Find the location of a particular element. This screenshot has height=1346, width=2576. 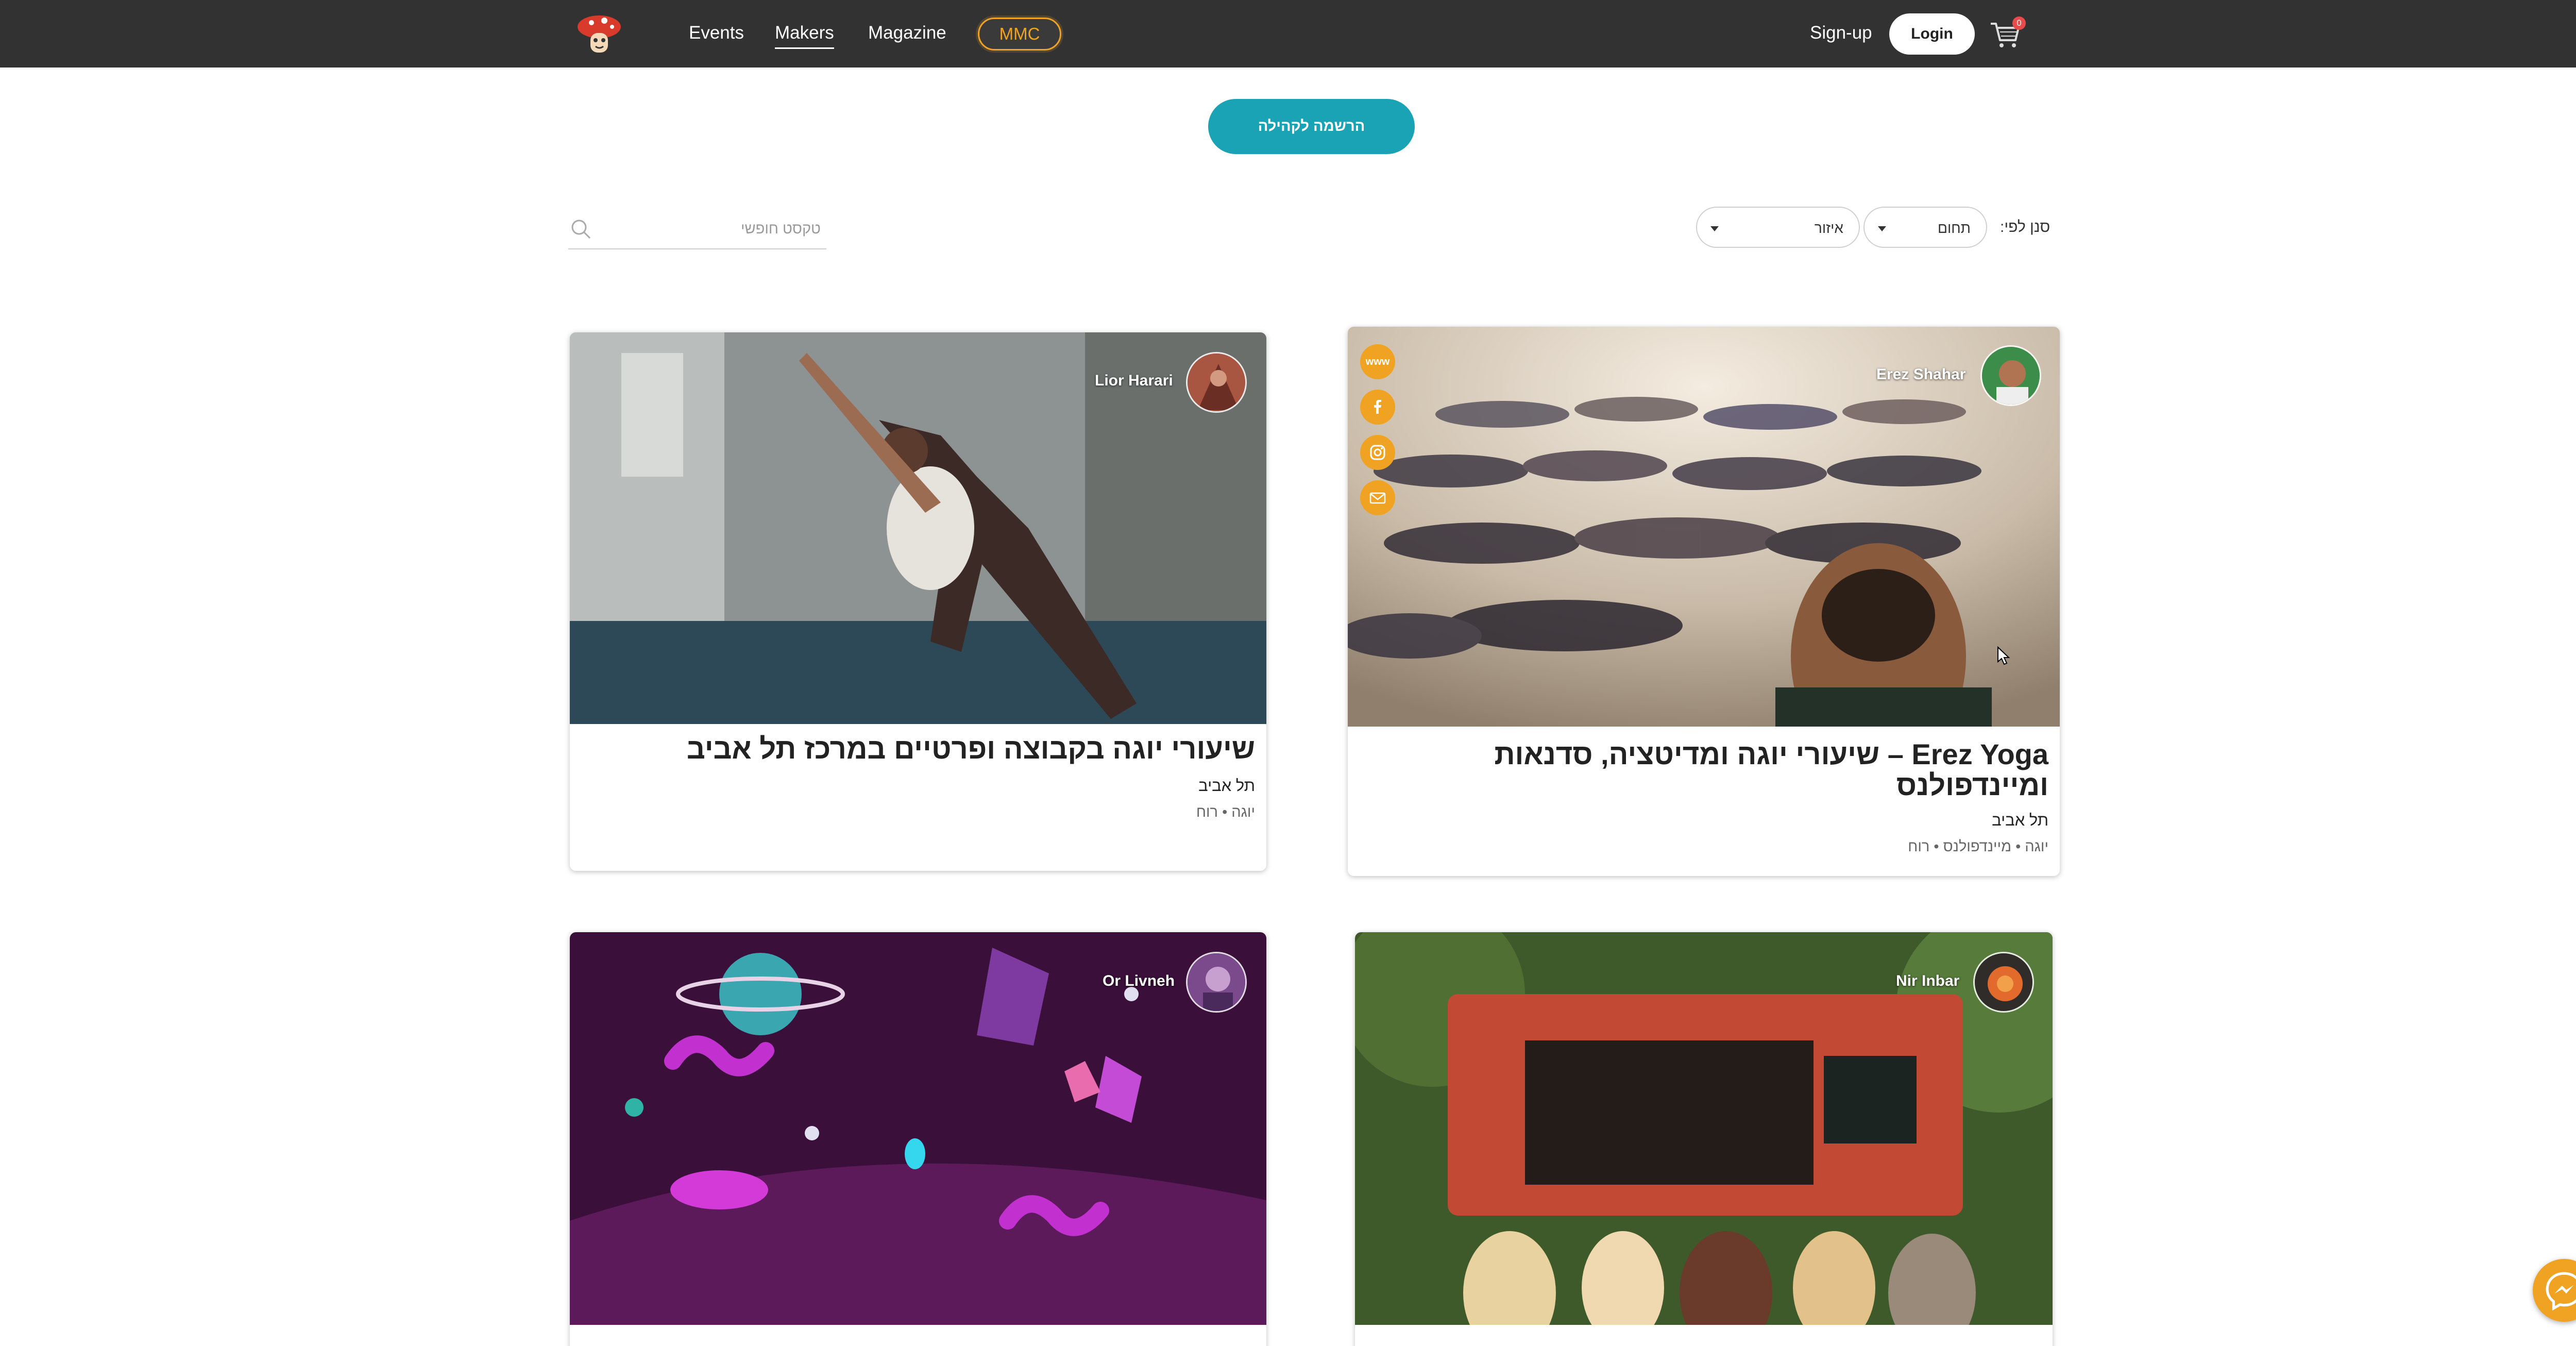

website-icon: www is located at coordinates (1377, 361).